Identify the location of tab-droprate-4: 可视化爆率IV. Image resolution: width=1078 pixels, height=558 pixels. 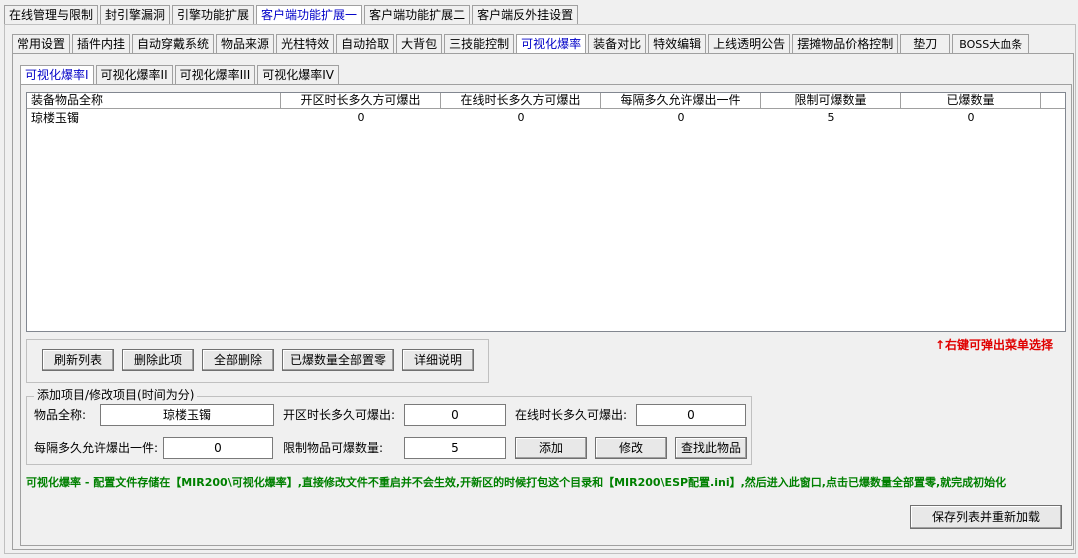
(298, 75).